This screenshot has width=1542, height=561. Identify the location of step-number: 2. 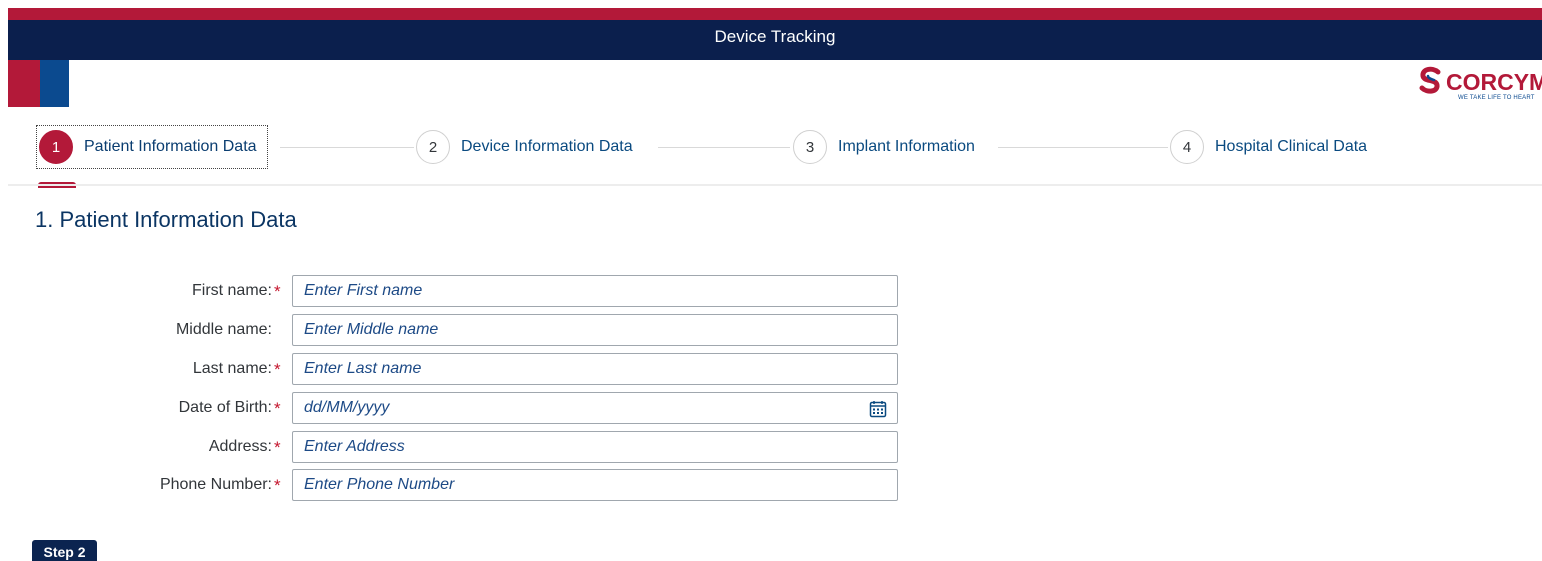
(433, 147).